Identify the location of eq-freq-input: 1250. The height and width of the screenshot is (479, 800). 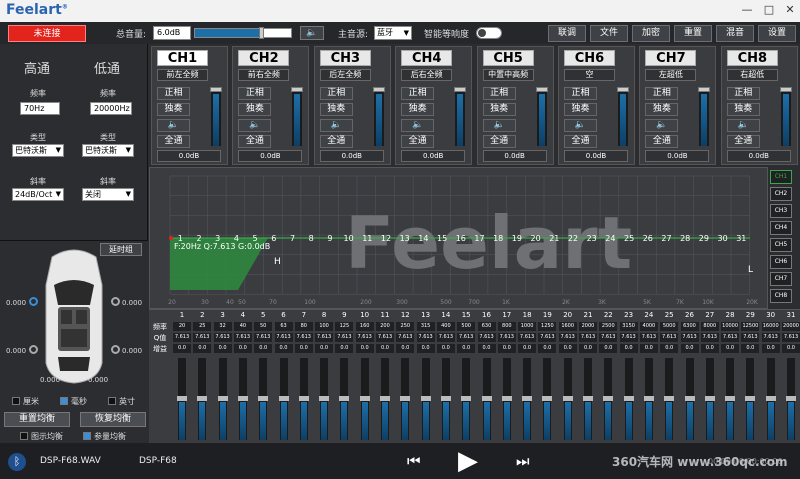
(547, 326).